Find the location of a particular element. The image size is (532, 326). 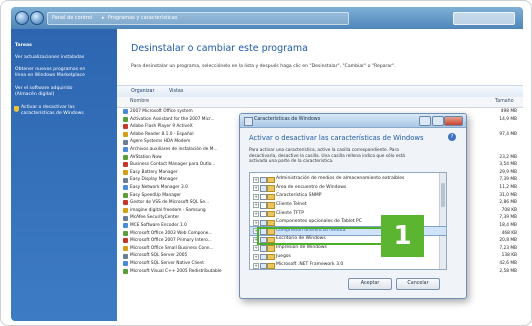

minimize-button is located at coordinates (425, 121).